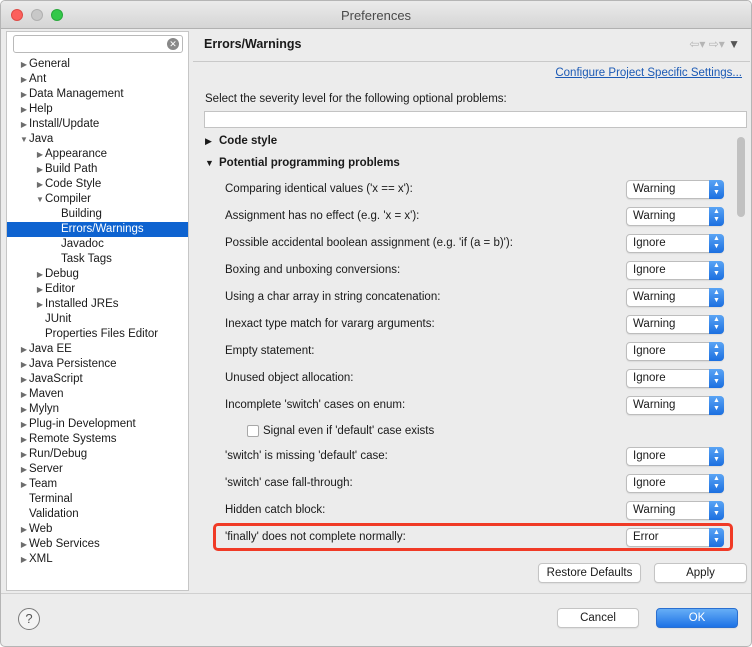  What do you see at coordinates (97, 514) in the screenshot?
I see `tree-item: Validation` at bounding box center [97, 514].